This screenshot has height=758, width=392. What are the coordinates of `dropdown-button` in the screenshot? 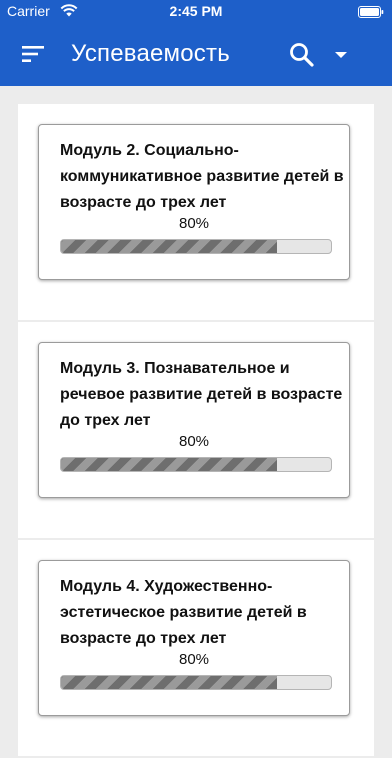 It's located at (341, 55).